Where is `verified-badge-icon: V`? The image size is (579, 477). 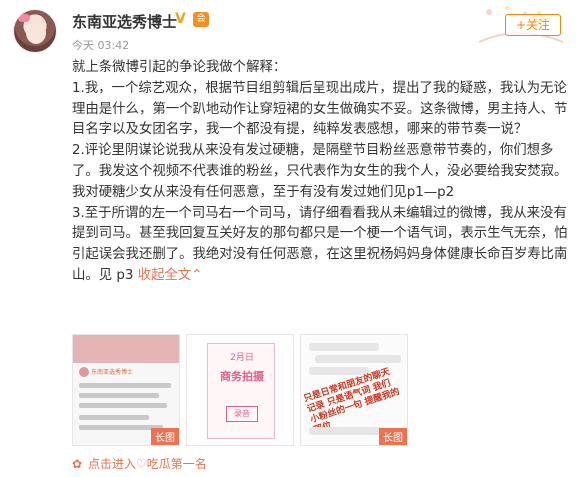 verified-badge-icon: V is located at coordinates (180, 19).